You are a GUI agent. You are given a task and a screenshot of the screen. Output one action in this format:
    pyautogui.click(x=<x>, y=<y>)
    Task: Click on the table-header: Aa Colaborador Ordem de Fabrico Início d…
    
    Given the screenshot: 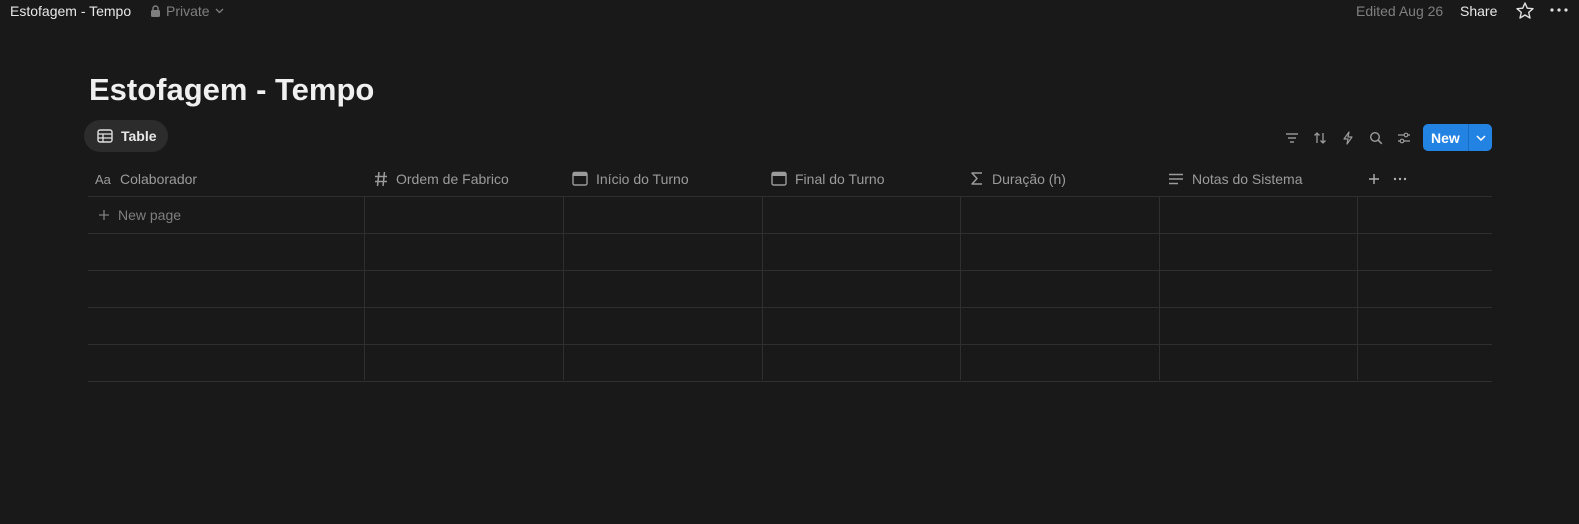 What is the action you would take?
    pyautogui.click(x=790, y=178)
    